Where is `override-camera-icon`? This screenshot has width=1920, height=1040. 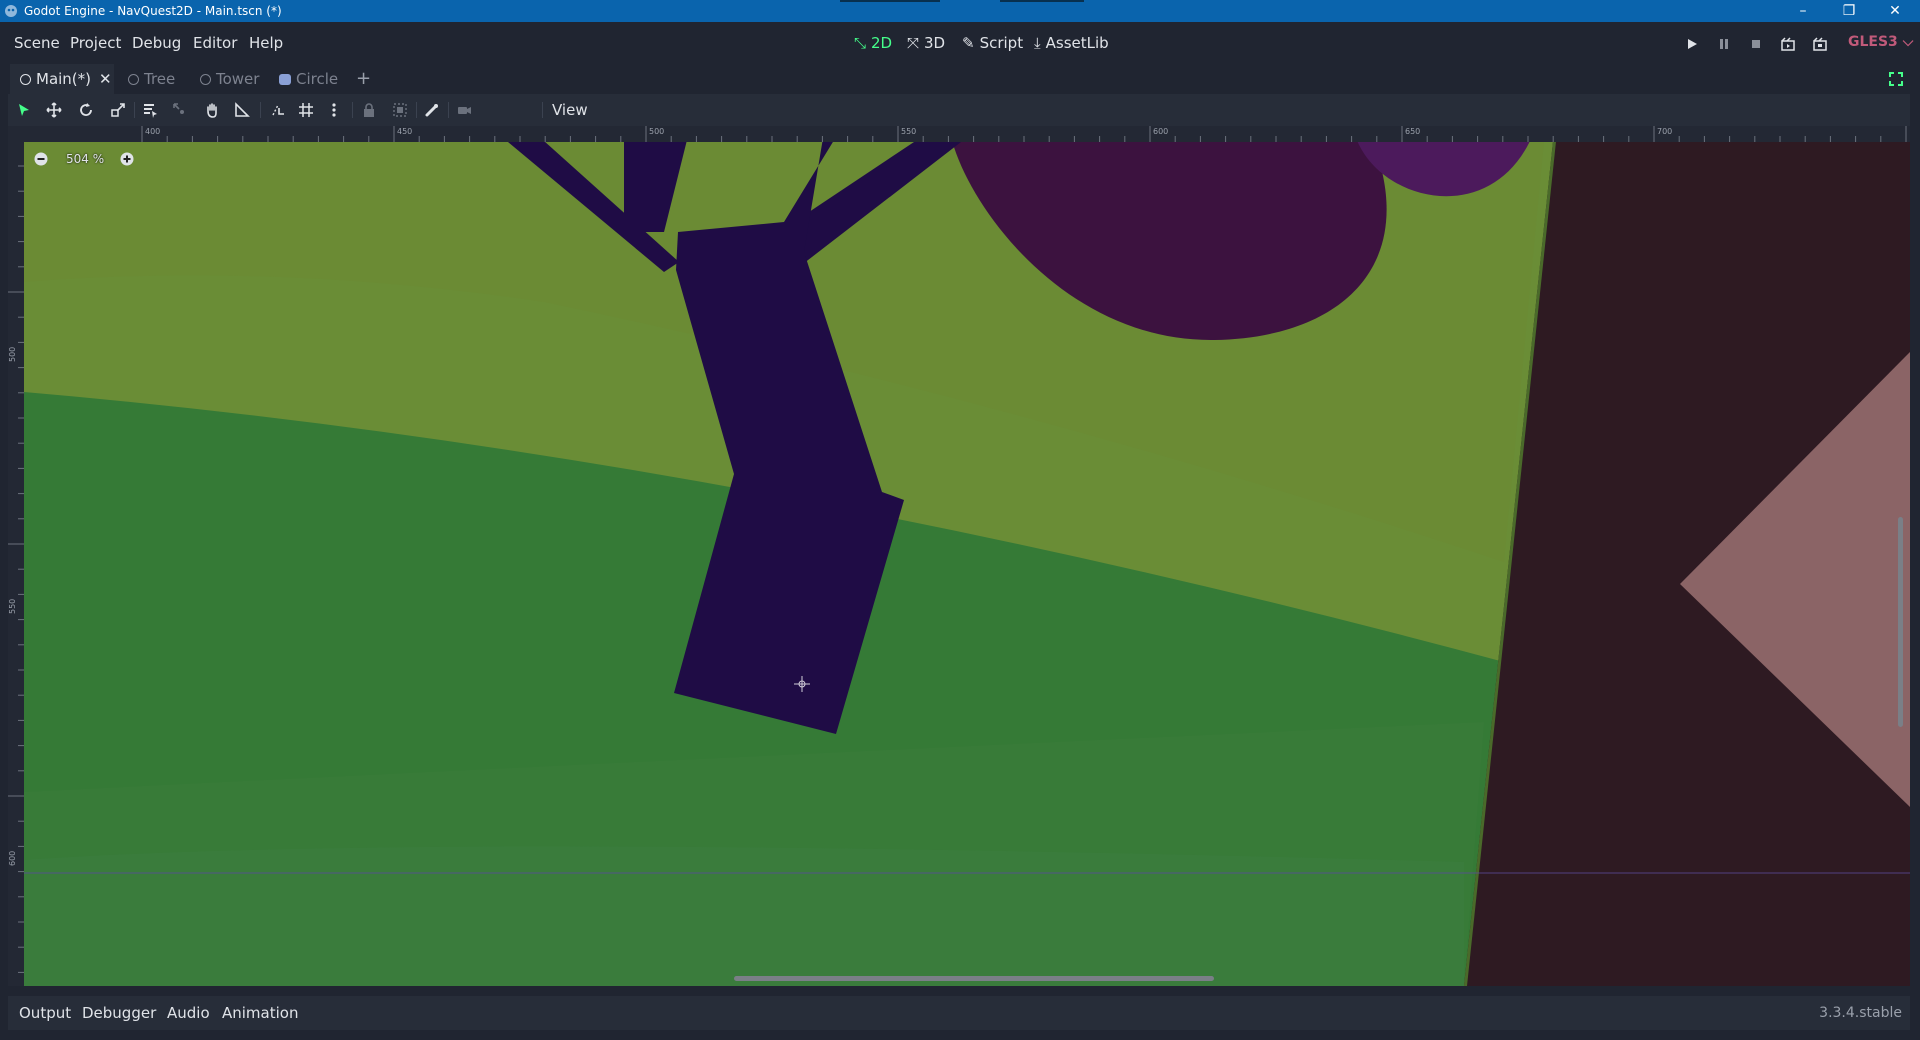
override-camera-icon is located at coordinates (464, 110).